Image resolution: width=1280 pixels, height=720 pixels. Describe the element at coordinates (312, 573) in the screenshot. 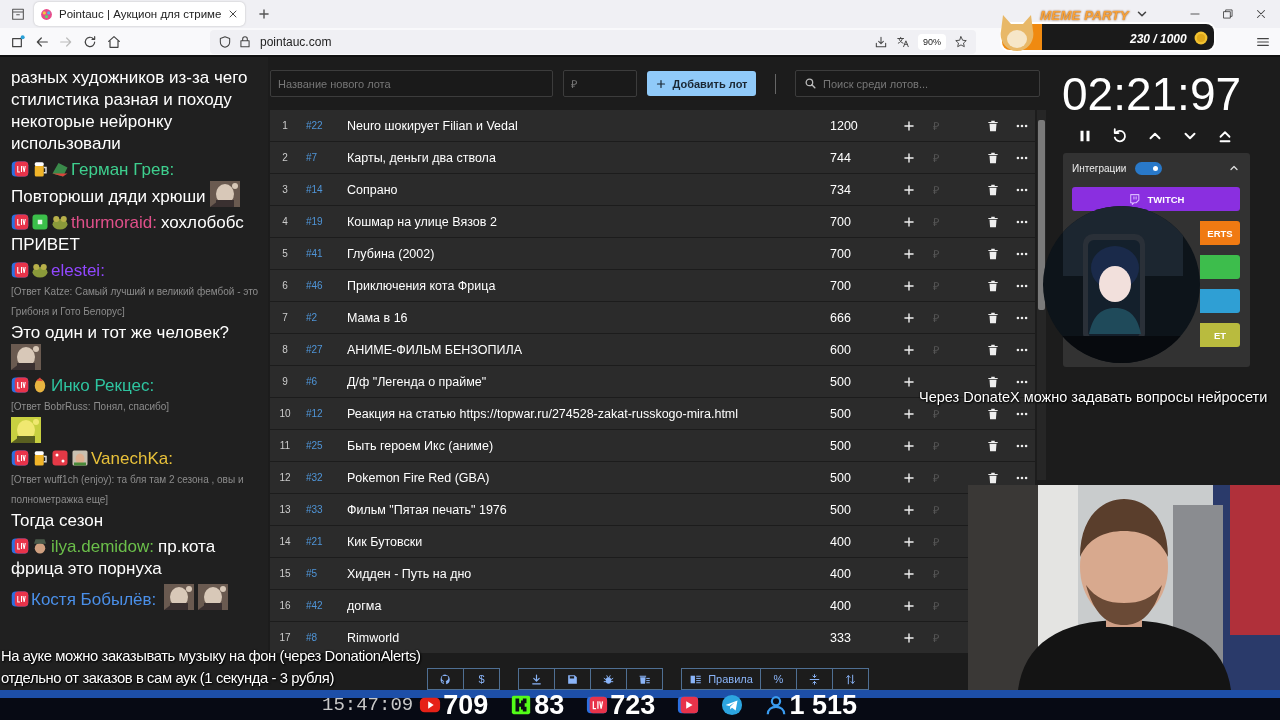

I see `lot-id: #5` at that location.